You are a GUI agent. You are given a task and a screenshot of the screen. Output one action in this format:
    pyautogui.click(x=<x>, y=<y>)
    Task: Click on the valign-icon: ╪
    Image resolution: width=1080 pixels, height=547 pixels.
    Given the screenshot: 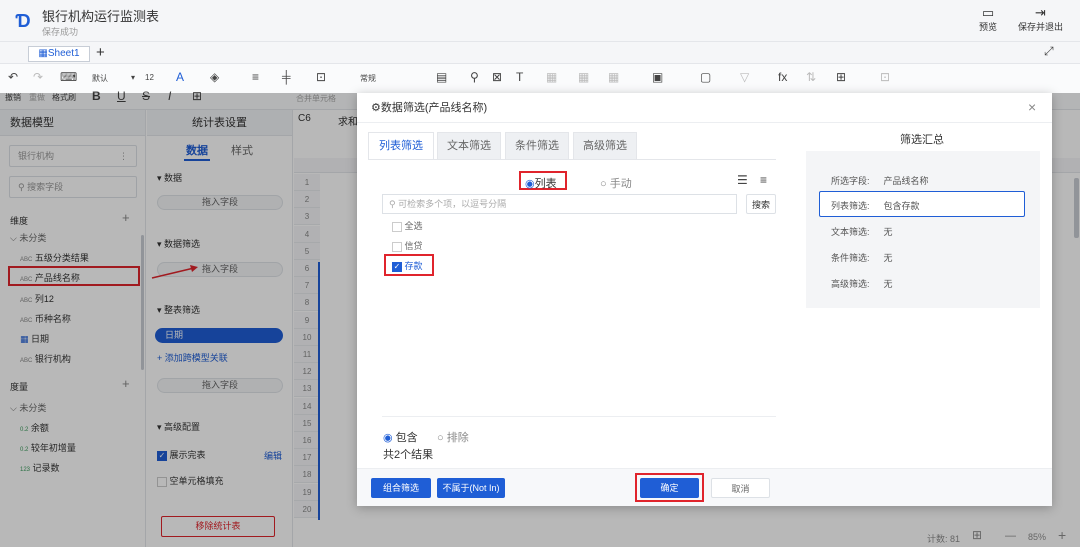 What is the action you would take?
    pyautogui.click(x=286, y=77)
    